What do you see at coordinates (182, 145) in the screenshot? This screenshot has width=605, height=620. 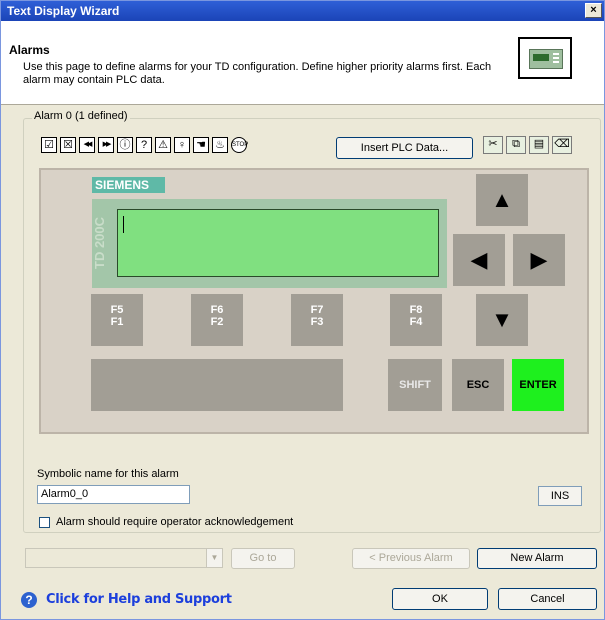 I see `bulb-icon: ♀` at bounding box center [182, 145].